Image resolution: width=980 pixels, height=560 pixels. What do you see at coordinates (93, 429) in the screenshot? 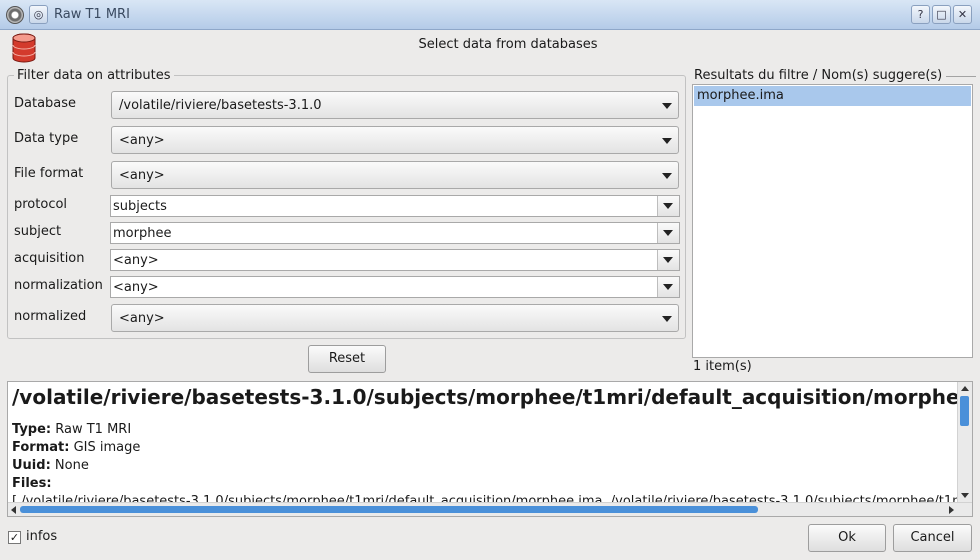
I see `info-type-value: Raw T1 MRI` at bounding box center [93, 429].